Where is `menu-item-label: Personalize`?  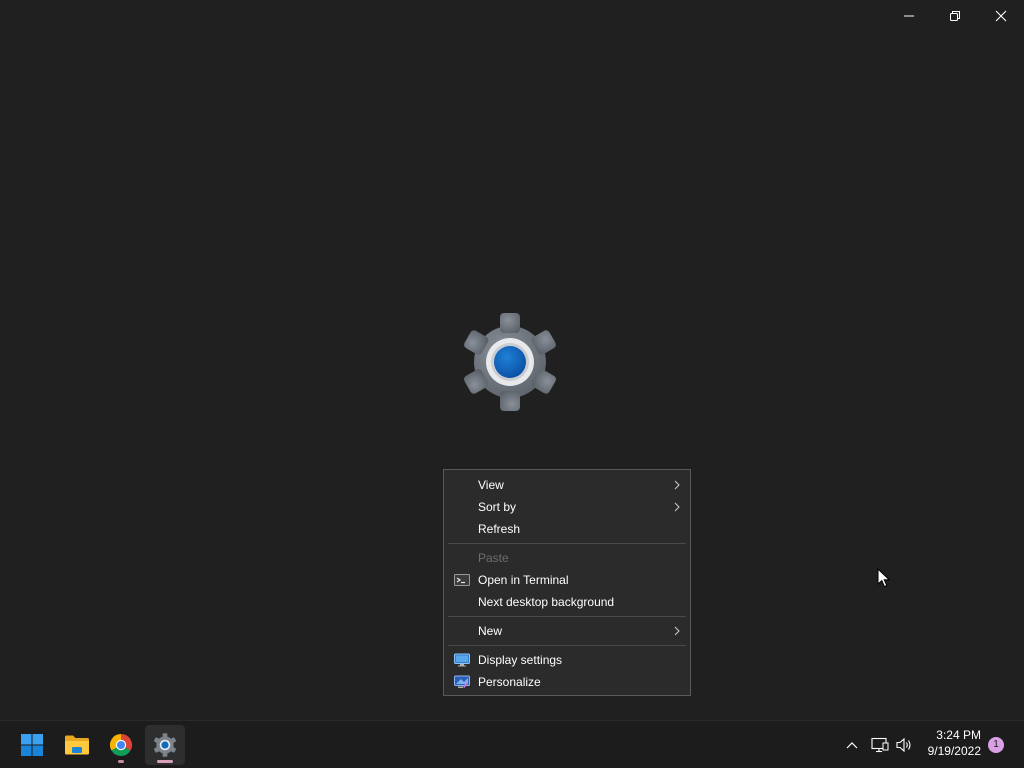
menu-item-label: Personalize is located at coordinates (509, 682).